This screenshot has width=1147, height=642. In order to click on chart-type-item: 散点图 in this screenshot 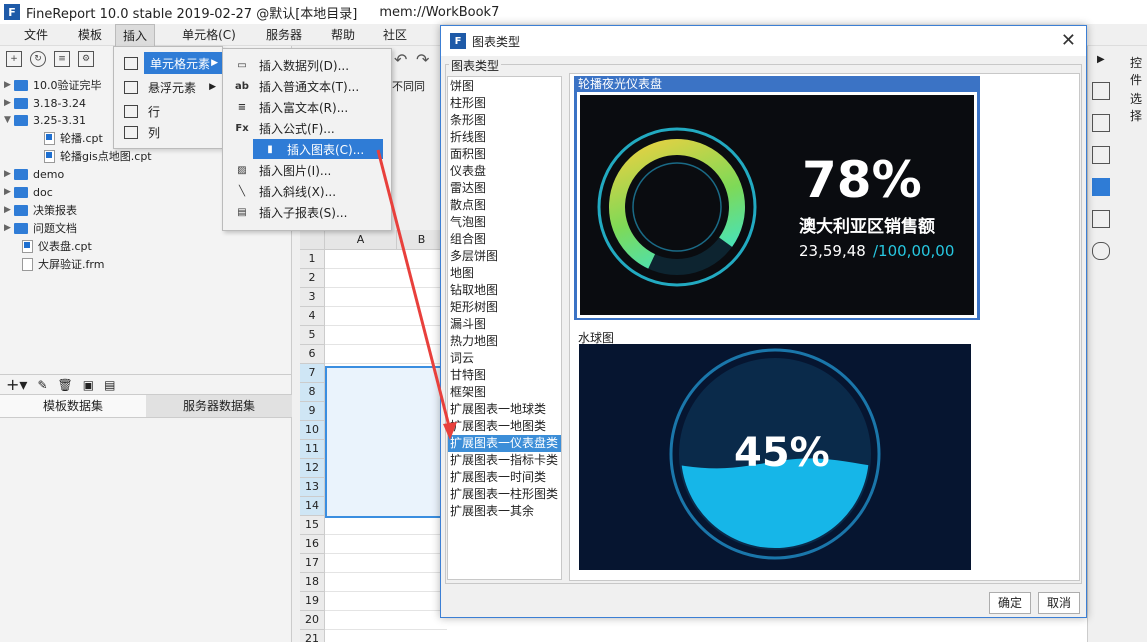, I will do `click(504, 205)`.